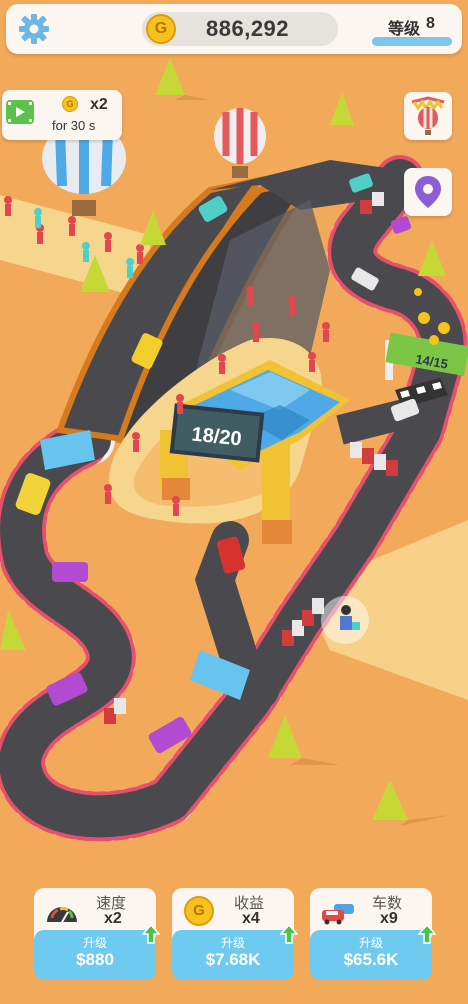 The width and height of the screenshot is (468, 1004). I want to click on level-progress-bar, so click(412, 41).